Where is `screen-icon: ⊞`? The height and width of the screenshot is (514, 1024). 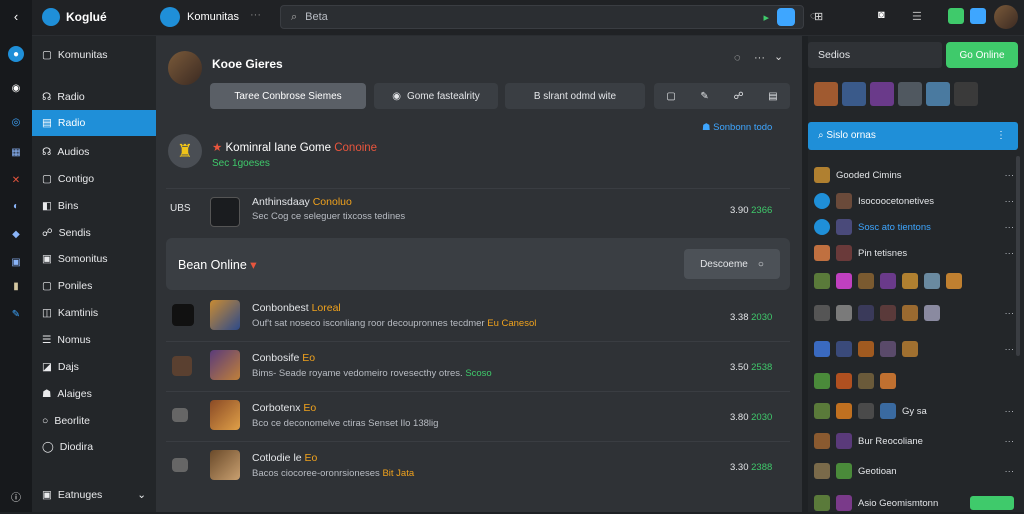
screen-icon: ⊞ is located at coordinates (818, 16).